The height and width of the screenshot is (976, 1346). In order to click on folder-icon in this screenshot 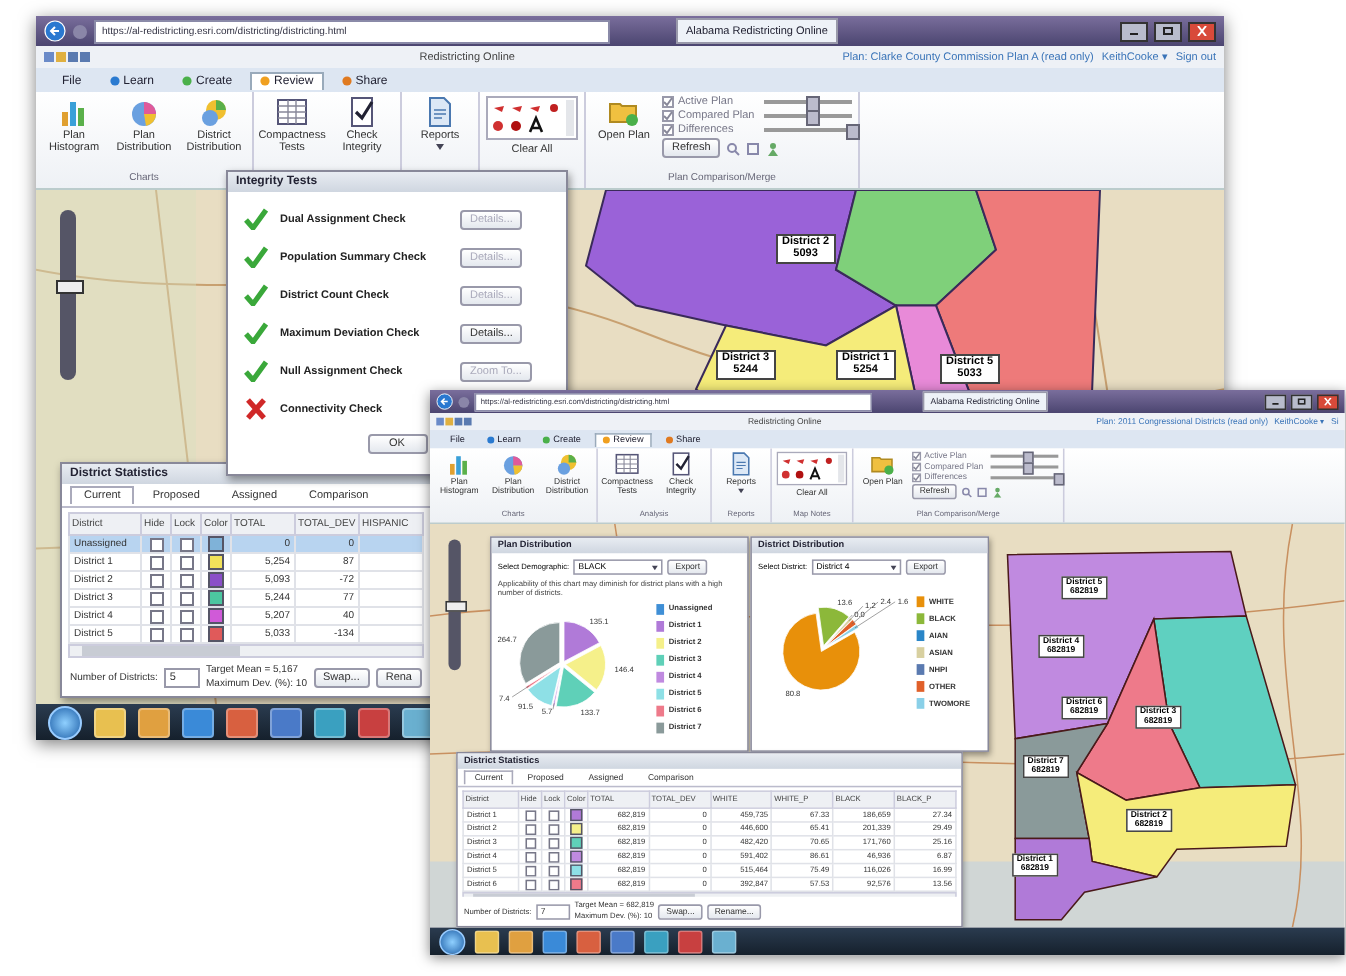, I will do `click(883, 464)`.